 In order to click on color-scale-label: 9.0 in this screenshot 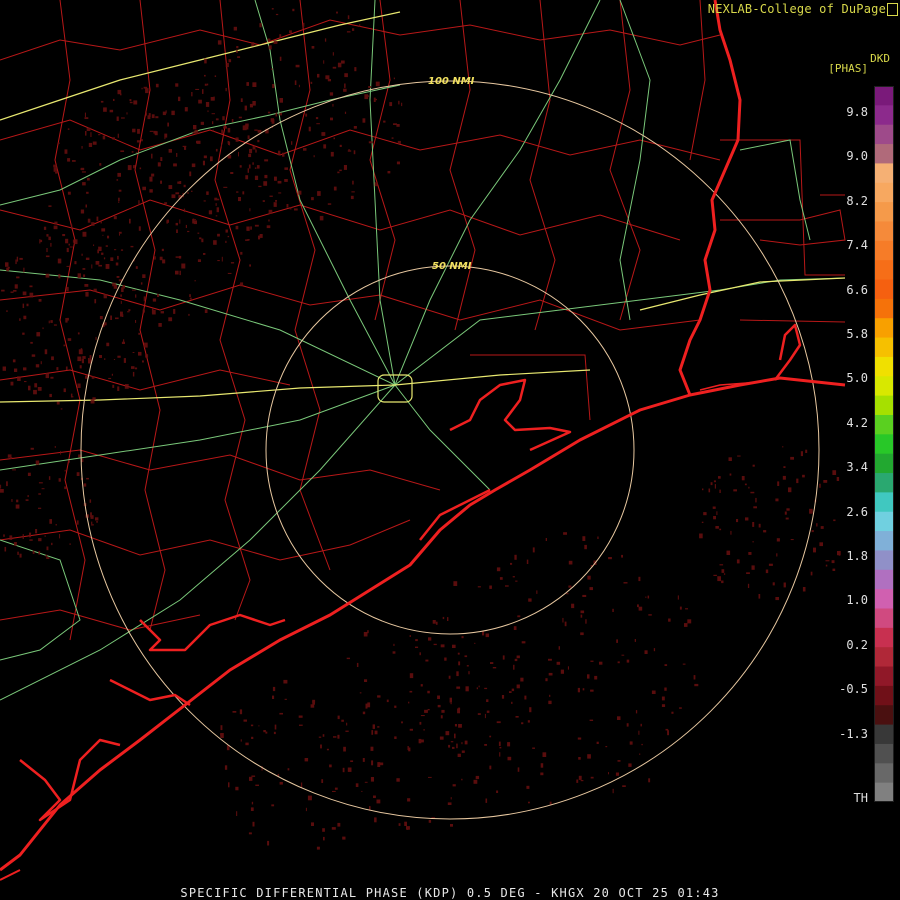, I will do `click(857, 156)`.